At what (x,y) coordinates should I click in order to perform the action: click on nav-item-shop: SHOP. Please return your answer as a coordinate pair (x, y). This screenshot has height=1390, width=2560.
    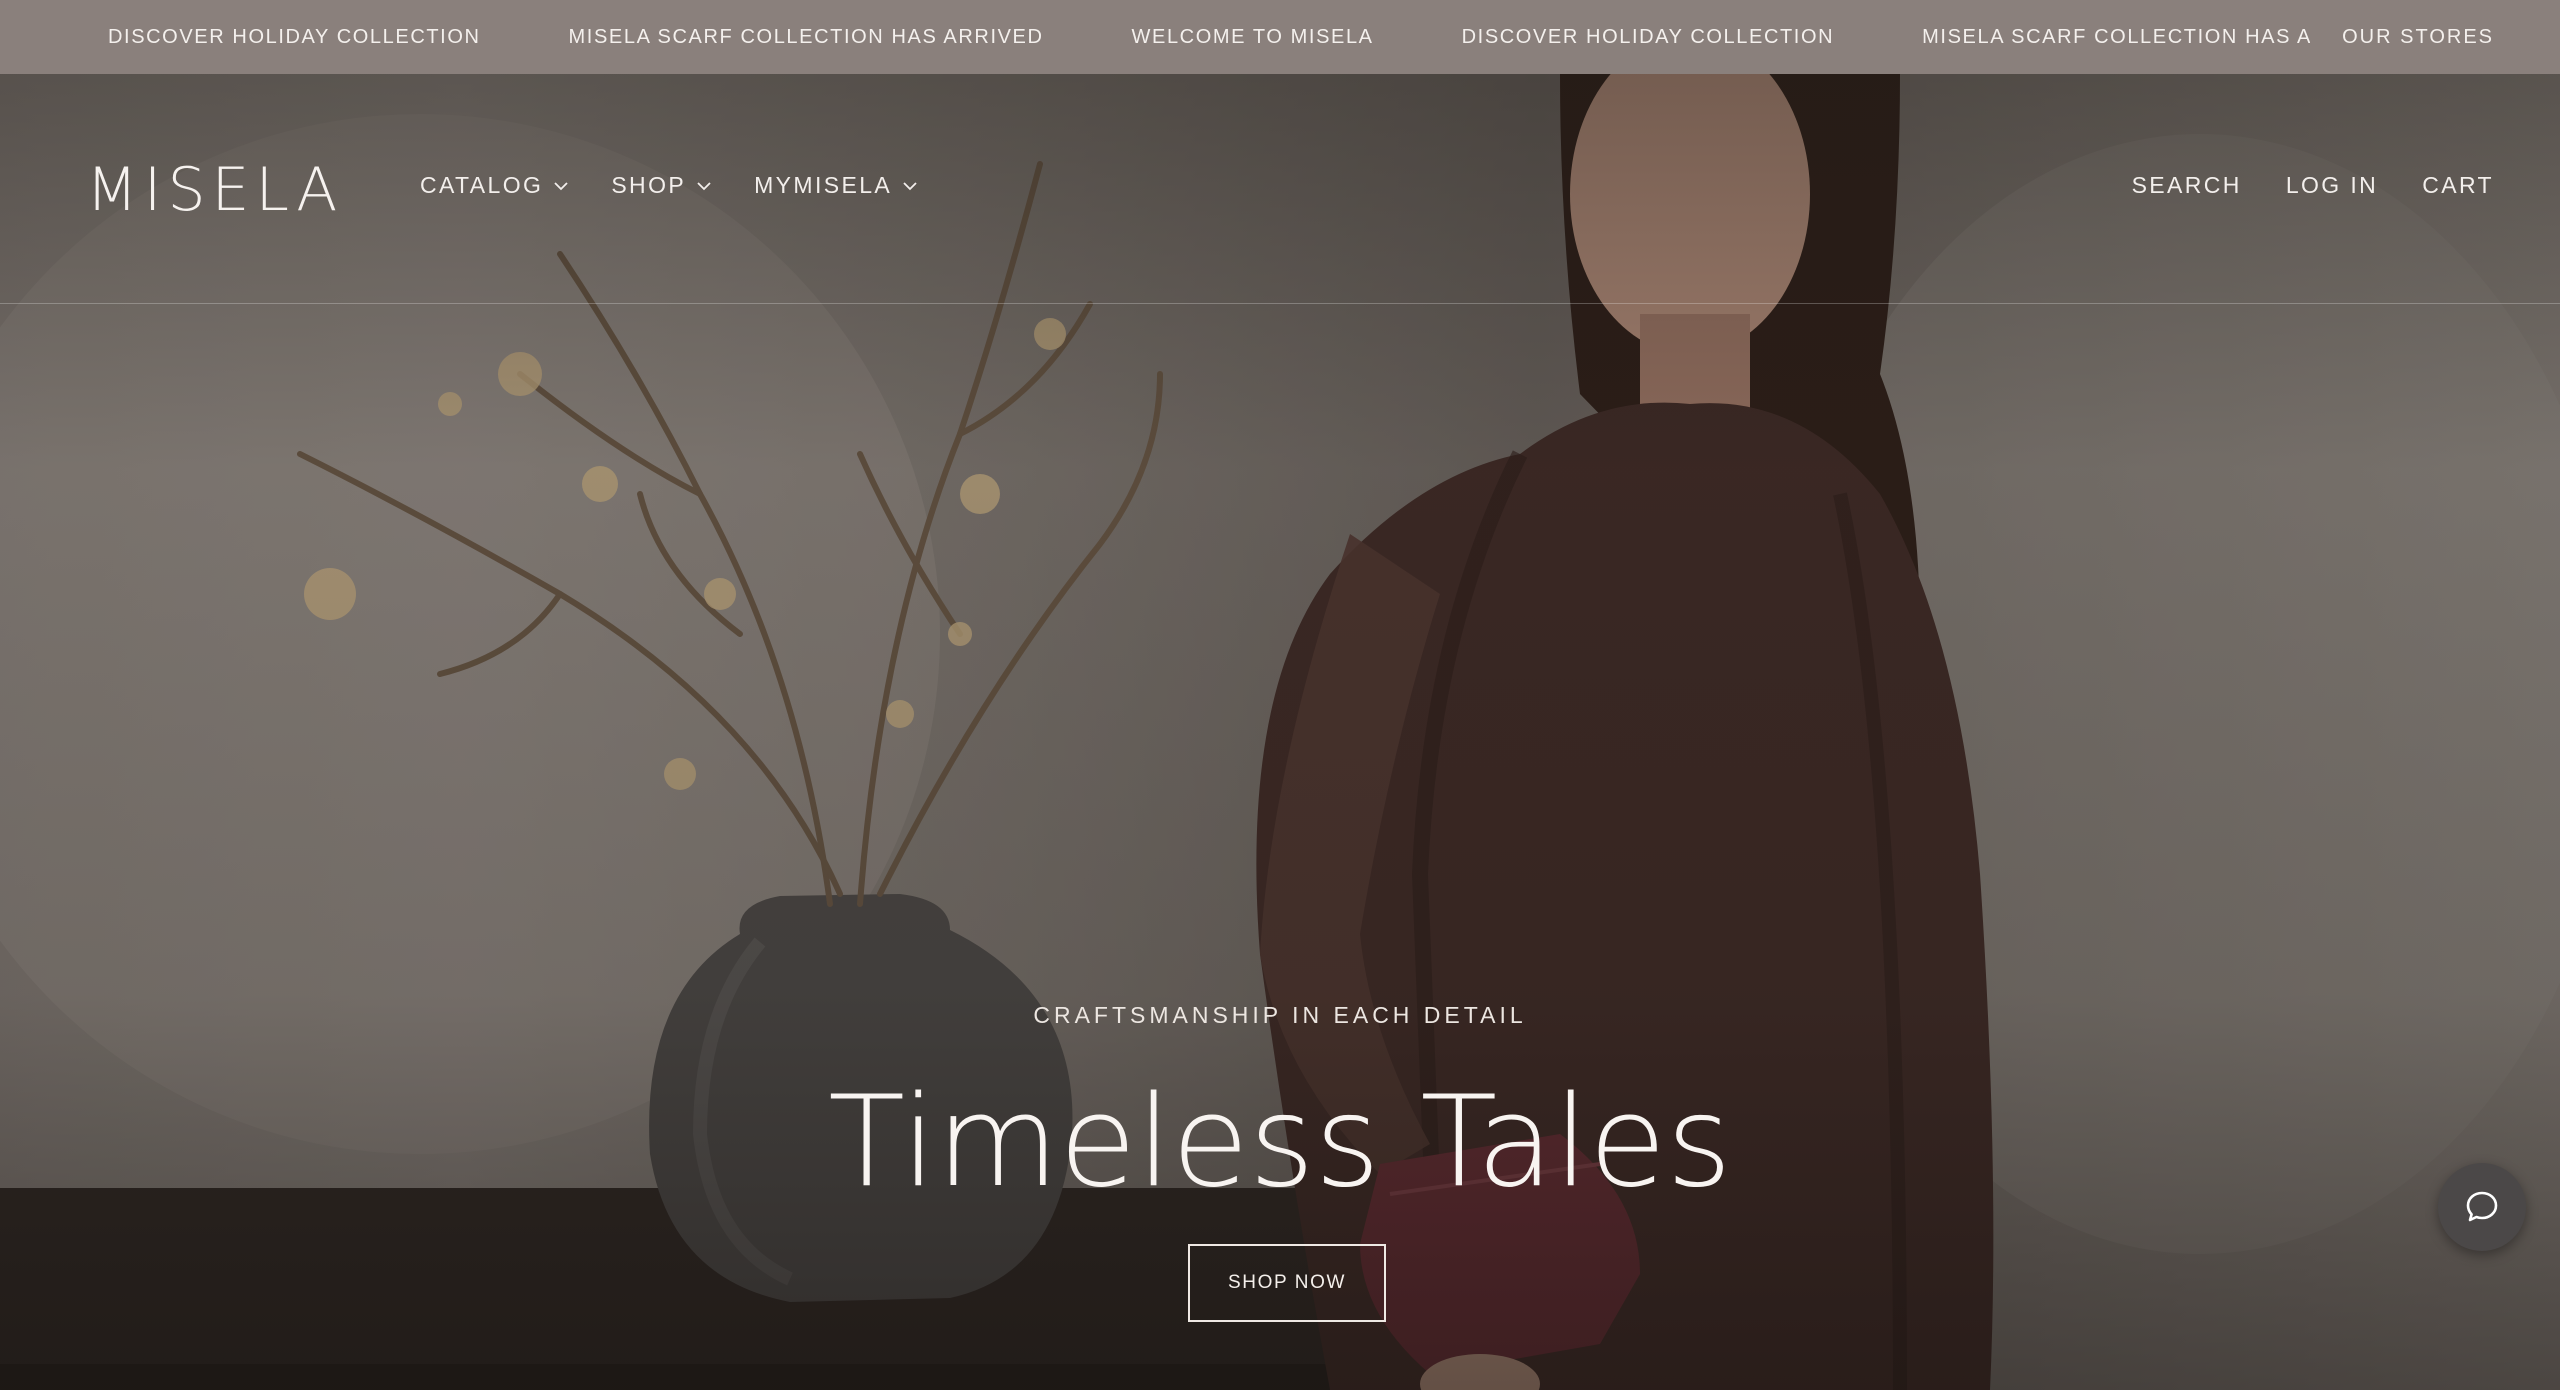
    Looking at the image, I should click on (661, 185).